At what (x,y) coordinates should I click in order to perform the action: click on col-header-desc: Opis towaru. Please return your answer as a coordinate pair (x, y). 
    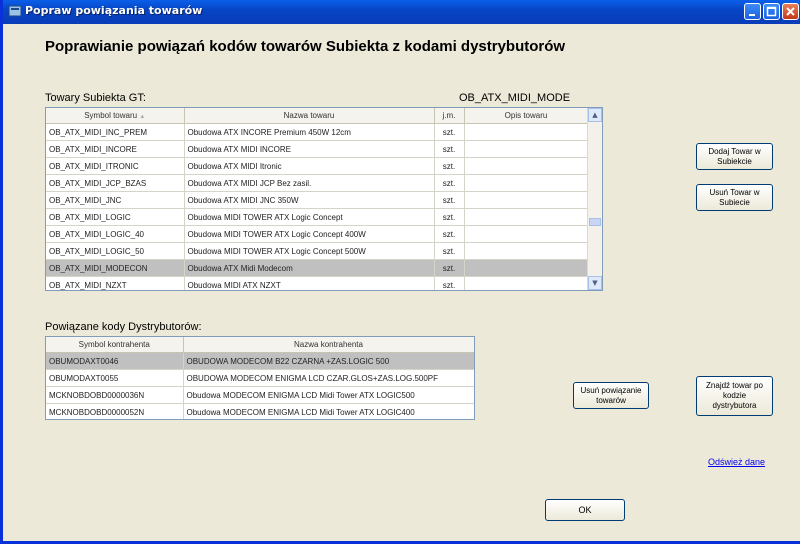
    Looking at the image, I should click on (526, 116).